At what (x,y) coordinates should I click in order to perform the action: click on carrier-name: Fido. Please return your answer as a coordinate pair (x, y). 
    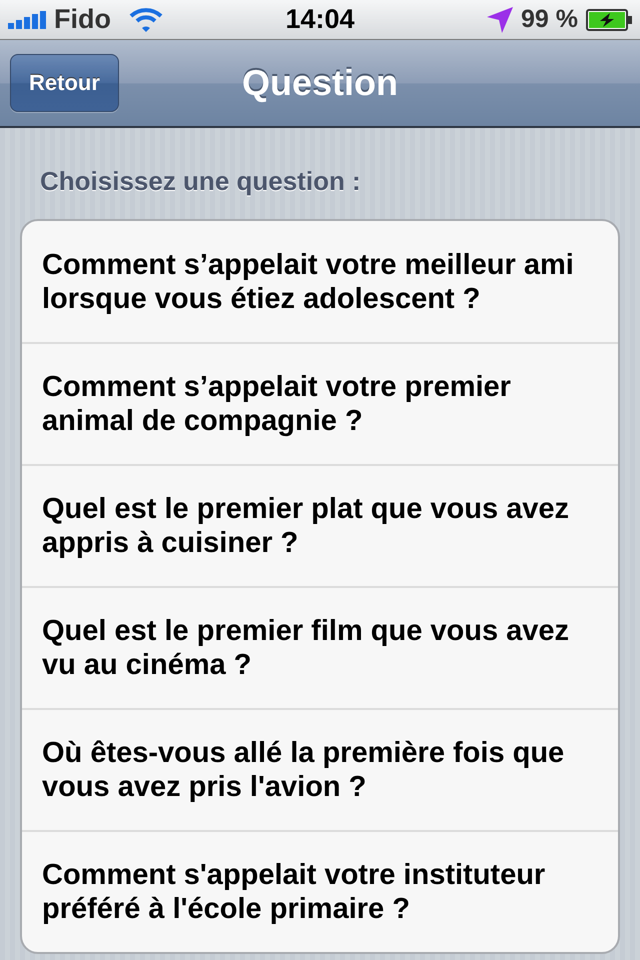
    Looking at the image, I should click on (82, 19).